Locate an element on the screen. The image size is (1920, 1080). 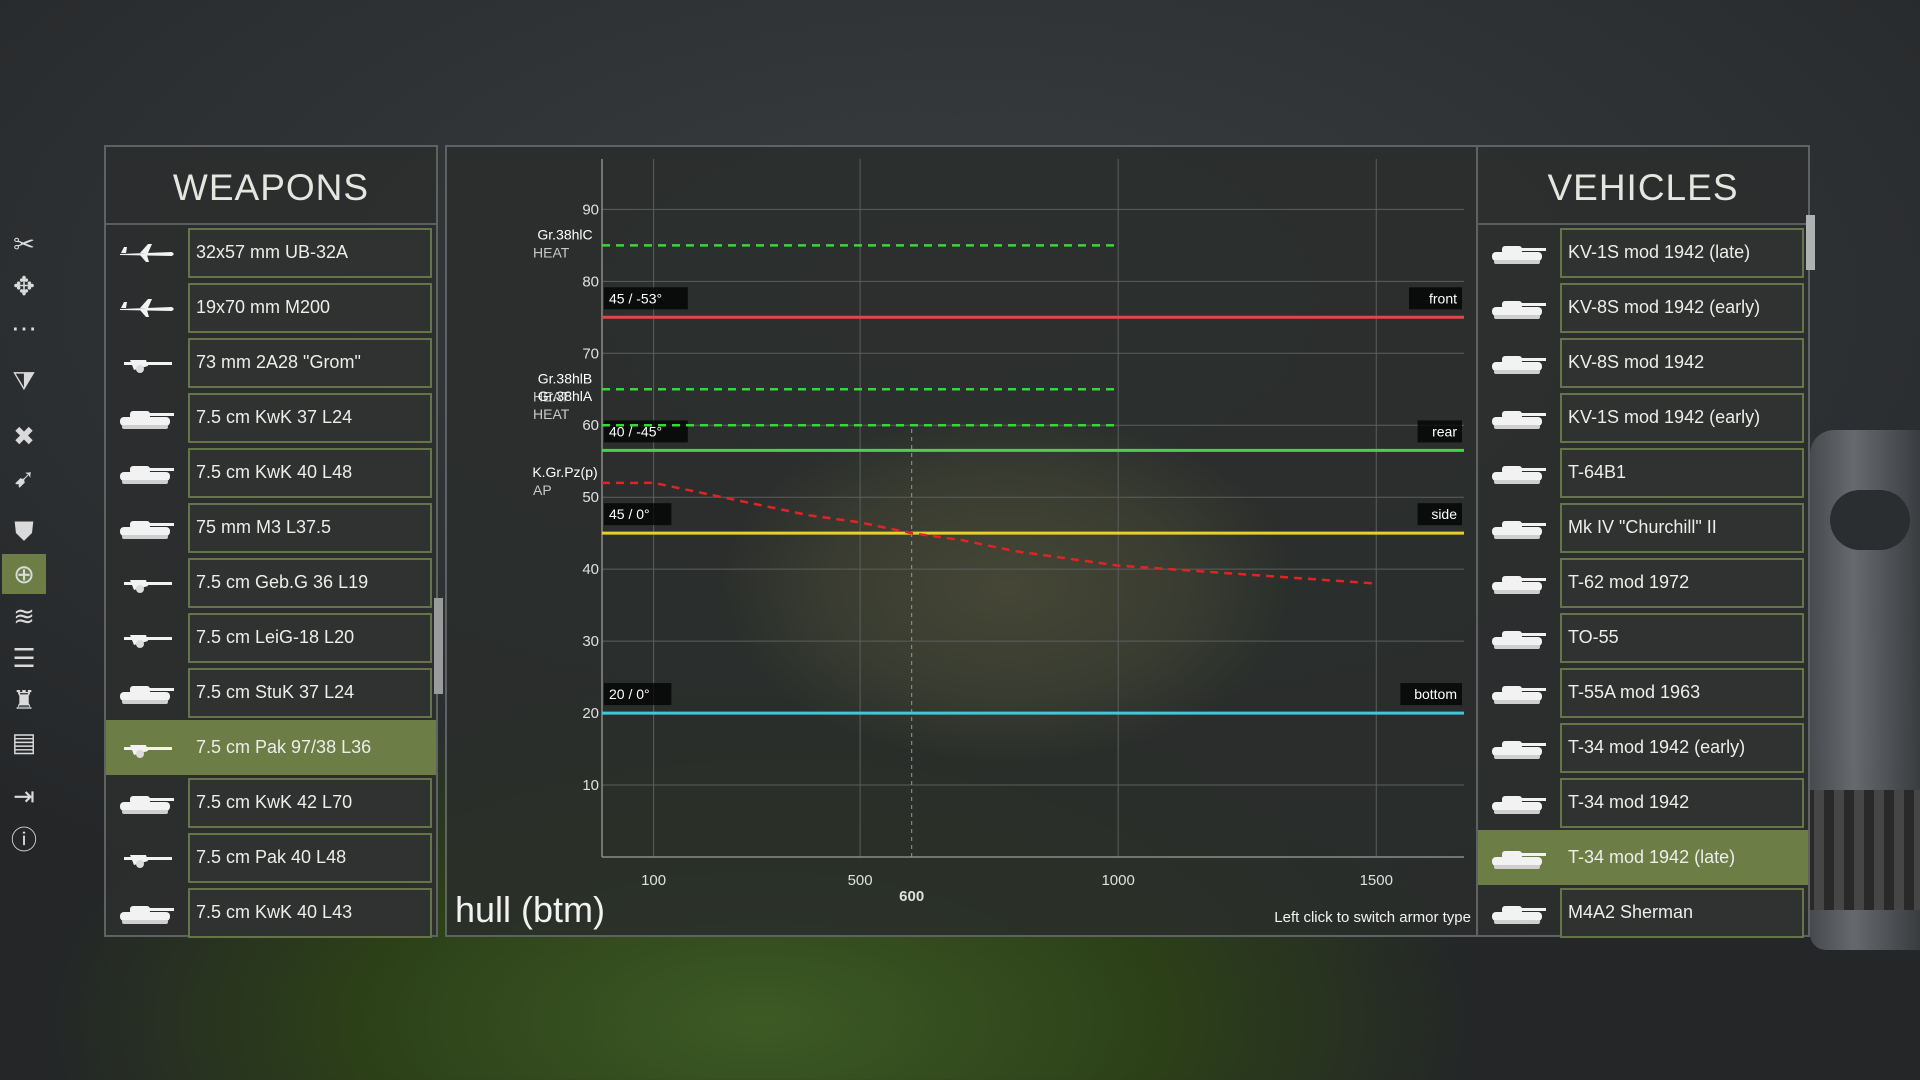
field-gun-icon is located at coordinates (147, 637).